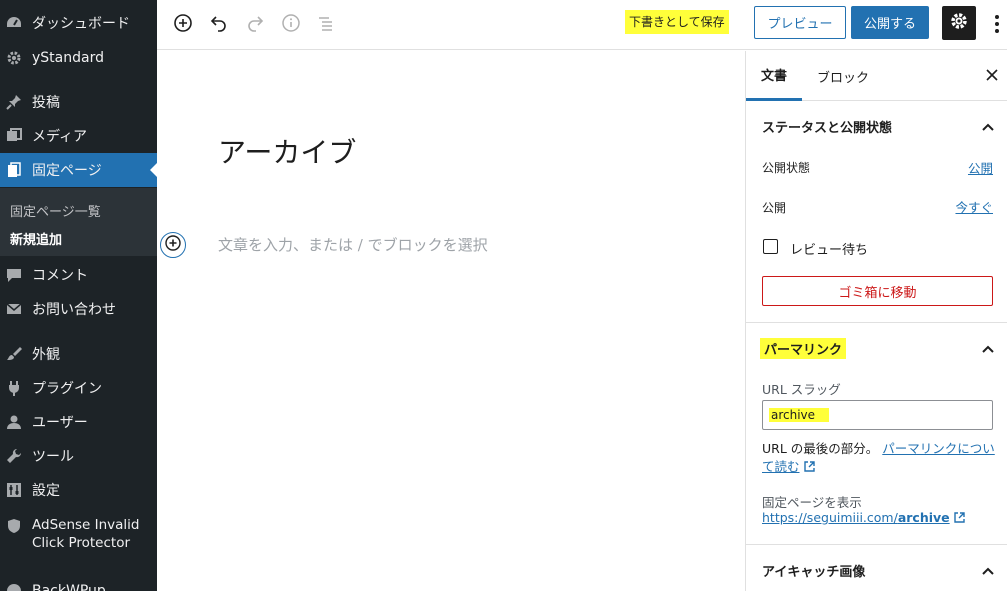 This screenshot has height=591, width=1007. Describe the element at coordinates (774, 208) in the screenshot. I see `publish-label: 公開` at that location.